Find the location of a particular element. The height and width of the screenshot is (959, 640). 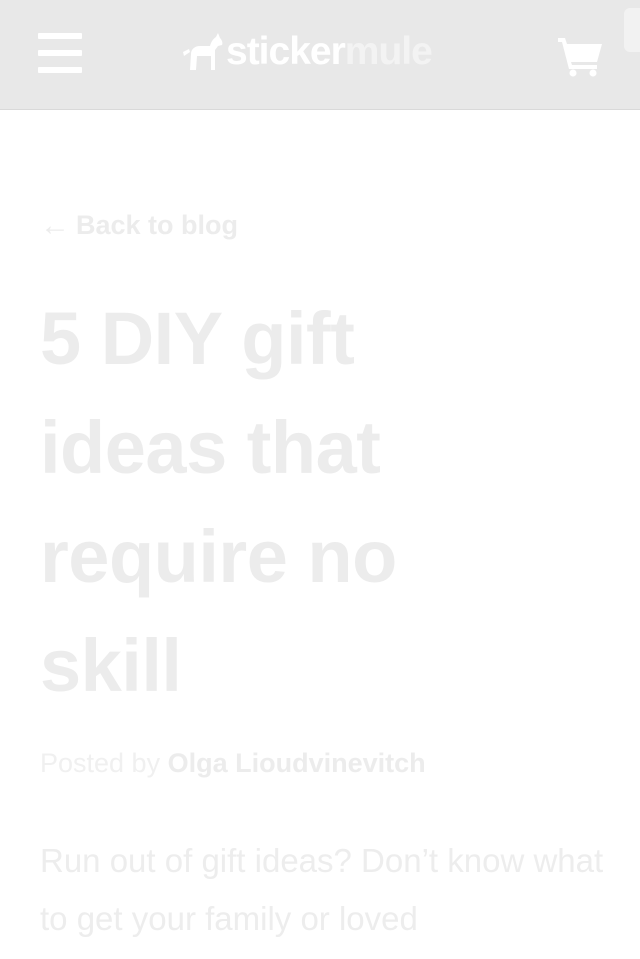

left-arrow-icon: ← is located at coordinates (55, 225).